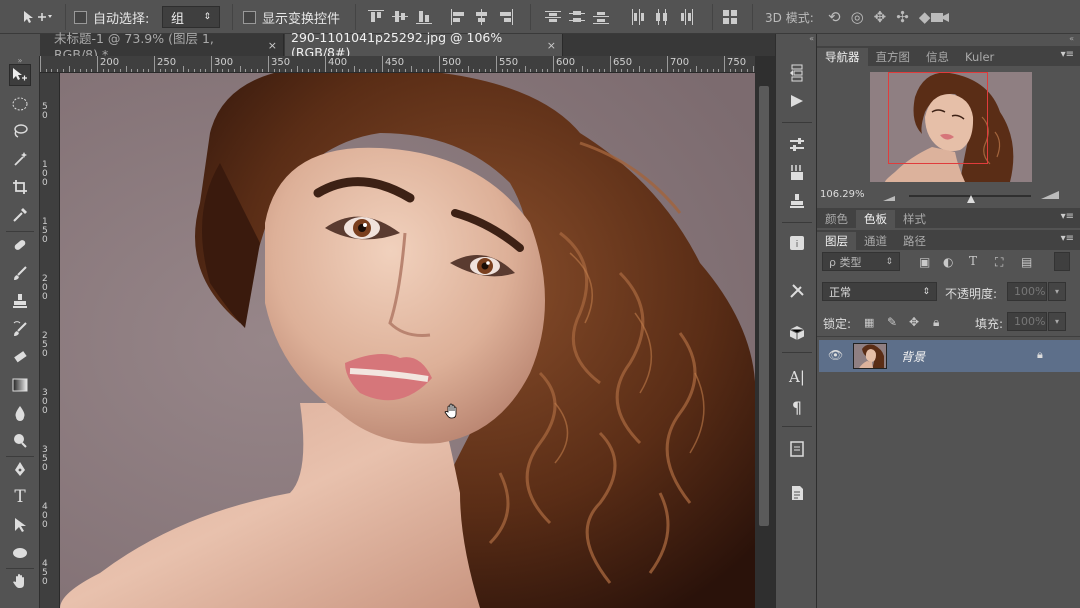 The image size is (1080, 608). I want to click on align-vcenter-icon, so click(400, 17).